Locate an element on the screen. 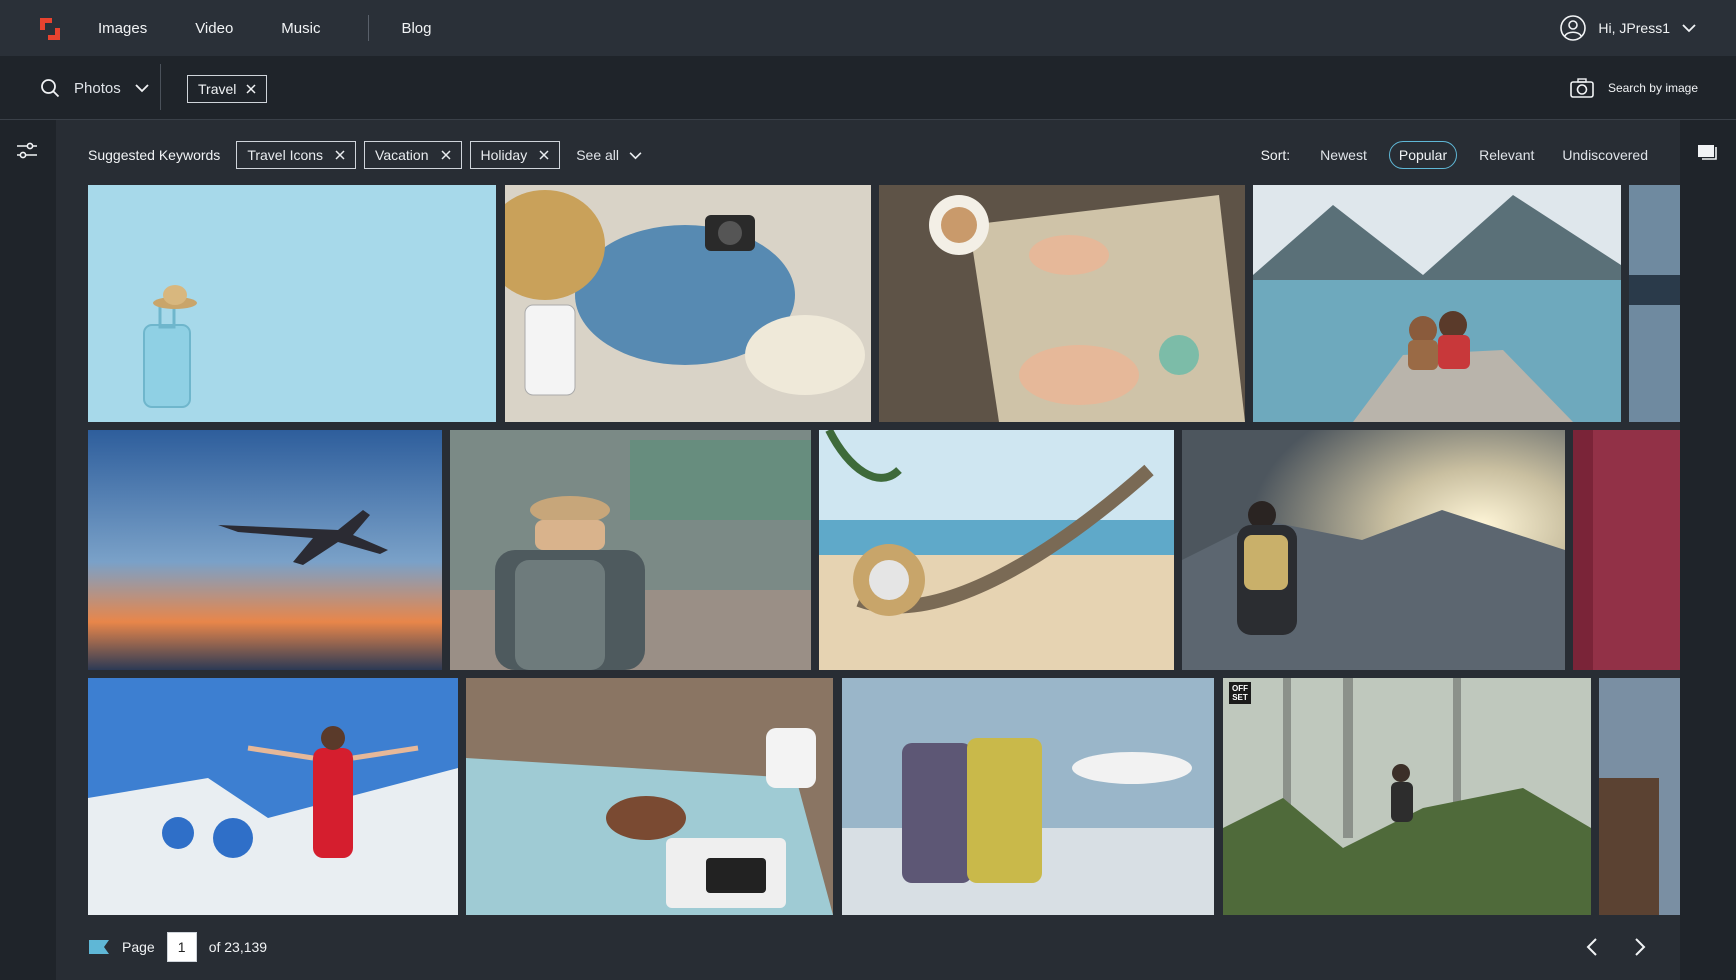 Image resolution: width=1736 pixels, height=980 pixels. pagination: Page 1 of 23,139 is located at coordinates (177, 947).